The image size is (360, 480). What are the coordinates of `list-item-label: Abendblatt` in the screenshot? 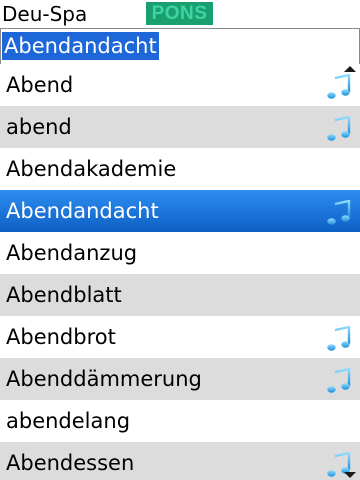 It's located at (64, 295).